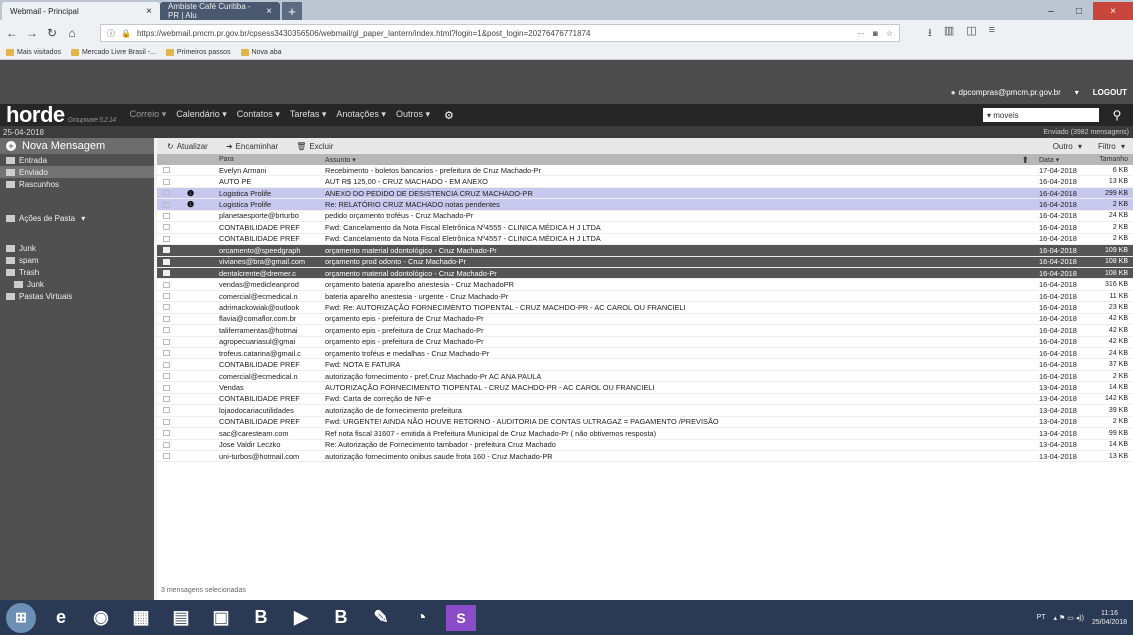 The image size is (1133, 635). Describe the element at coordinates (21, 617) in the screenshot. I see `start-button: ⊞` at that location.